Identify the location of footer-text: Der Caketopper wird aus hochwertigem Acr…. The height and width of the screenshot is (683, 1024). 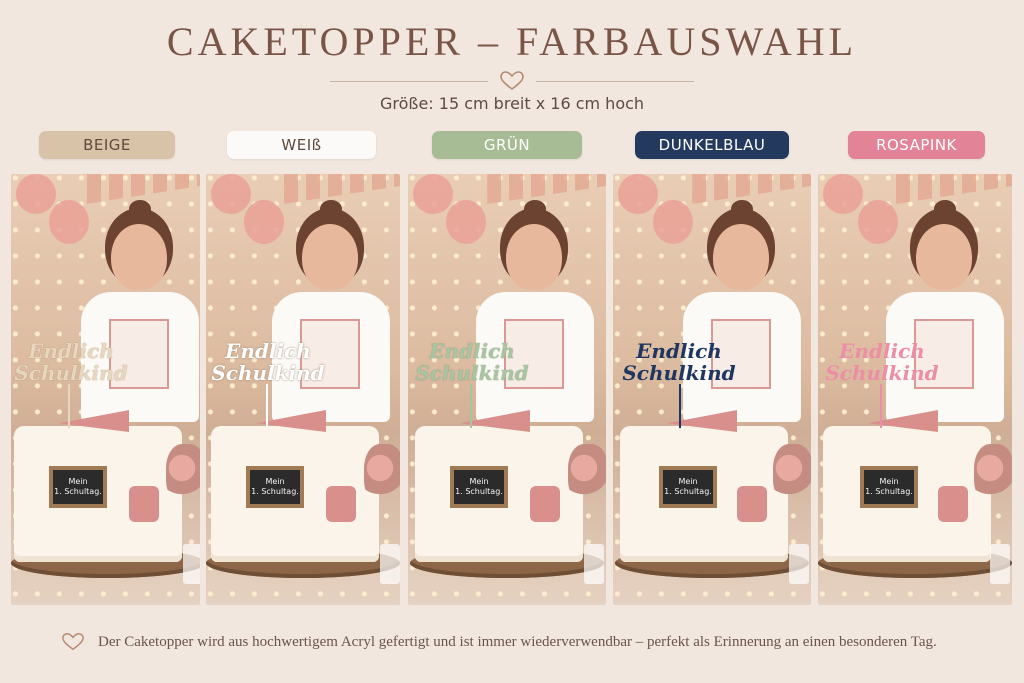
(517, 641).